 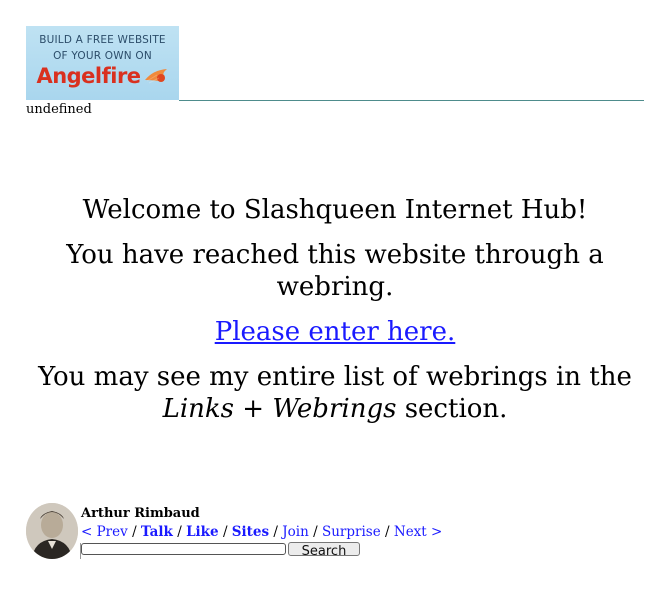 I want to click on angelfire-logo: Angelfire, so click(x=102, y=76).